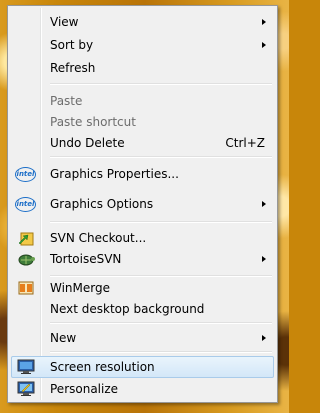 The height and width of the screenshot is (413, 320). Describe the element at coordinates (142, 22) in the screenshot. I see `menu-item-view: View` at that location.